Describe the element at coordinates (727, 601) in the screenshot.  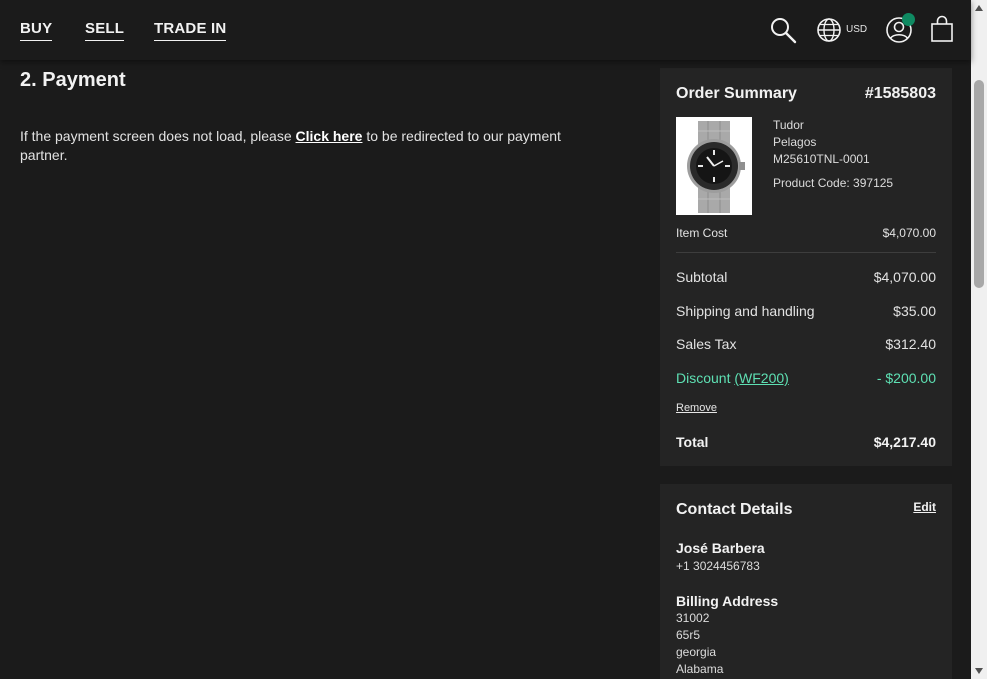
I see `billing-address-title: Billing Address` at that location.